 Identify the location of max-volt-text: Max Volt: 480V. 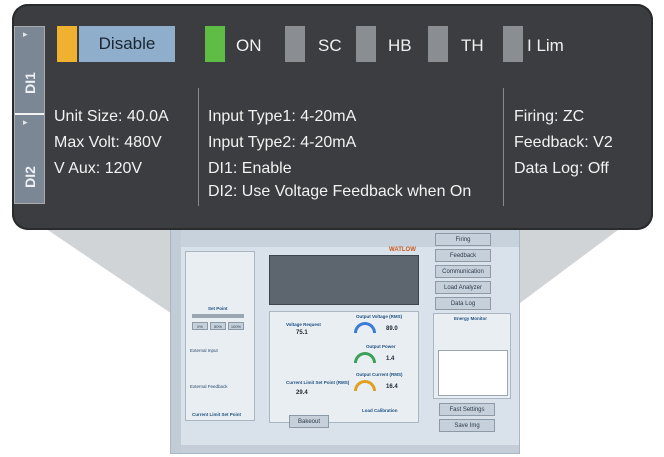
(108, 142).